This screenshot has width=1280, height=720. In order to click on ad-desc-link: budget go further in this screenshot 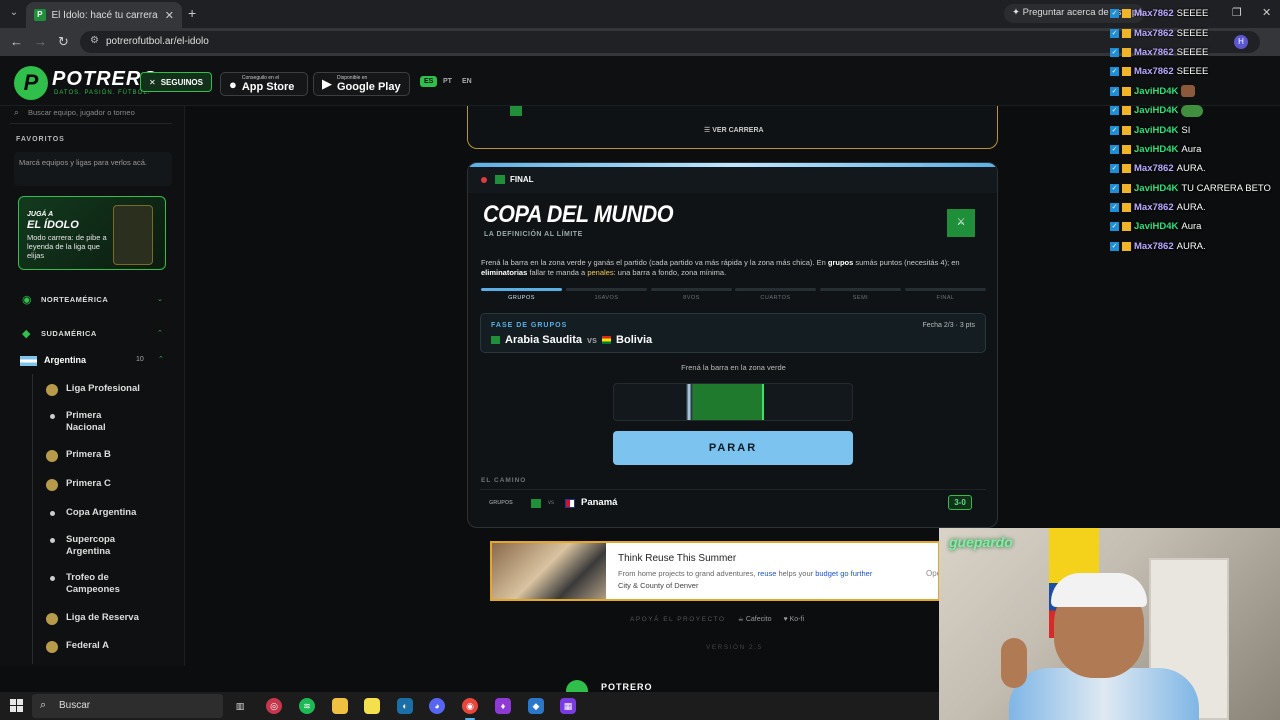, I will do `click(844, 573)`.